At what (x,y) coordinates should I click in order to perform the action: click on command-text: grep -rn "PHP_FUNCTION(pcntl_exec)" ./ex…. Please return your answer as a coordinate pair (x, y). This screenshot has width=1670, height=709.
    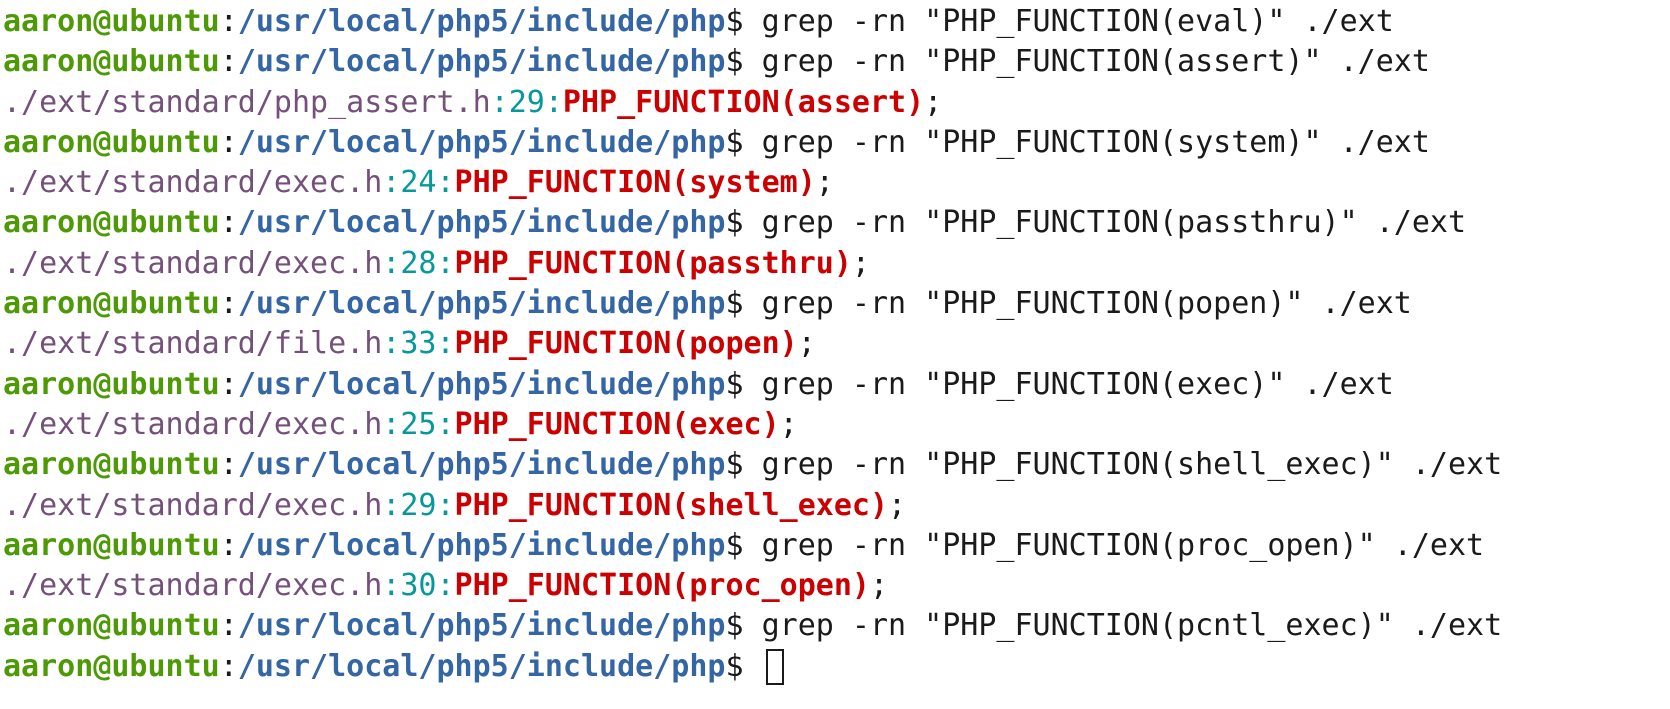
    Looking at the image, I should click on (1132, 626).